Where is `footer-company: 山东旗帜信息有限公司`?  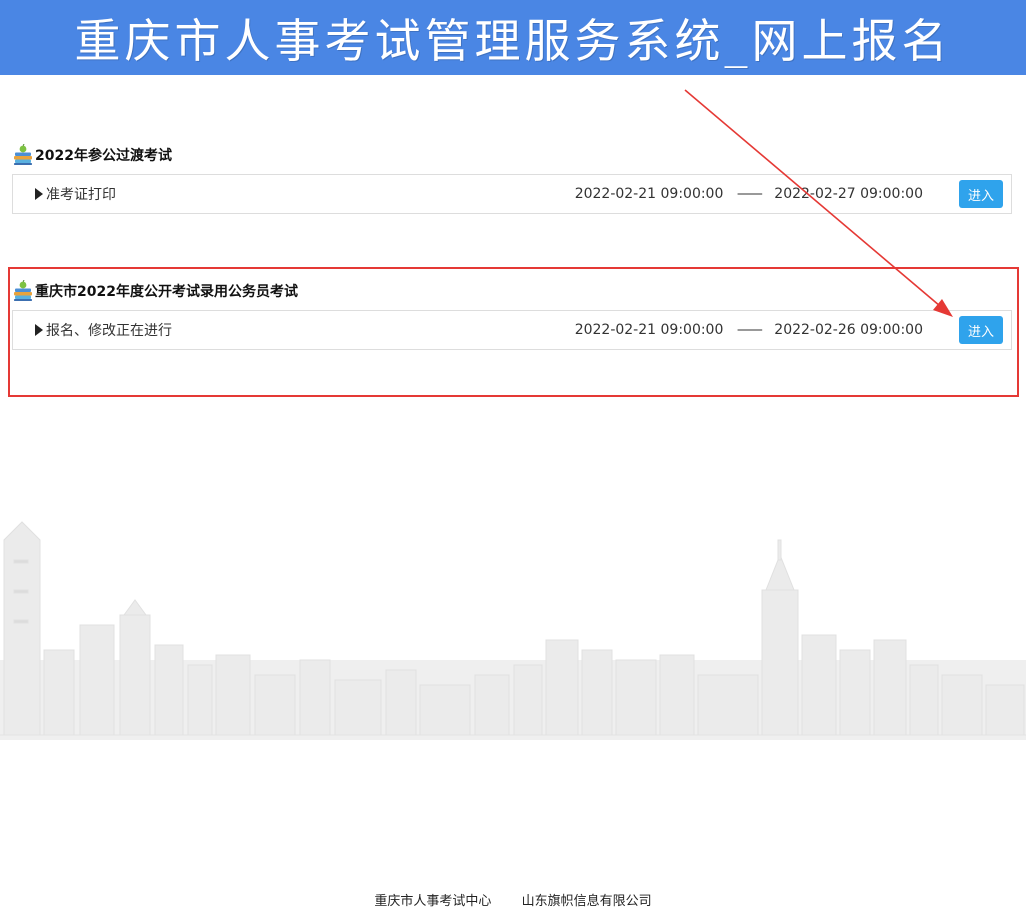 footer-company: 山东旗帜信息有限公司 is located at coordinates (586, 901).